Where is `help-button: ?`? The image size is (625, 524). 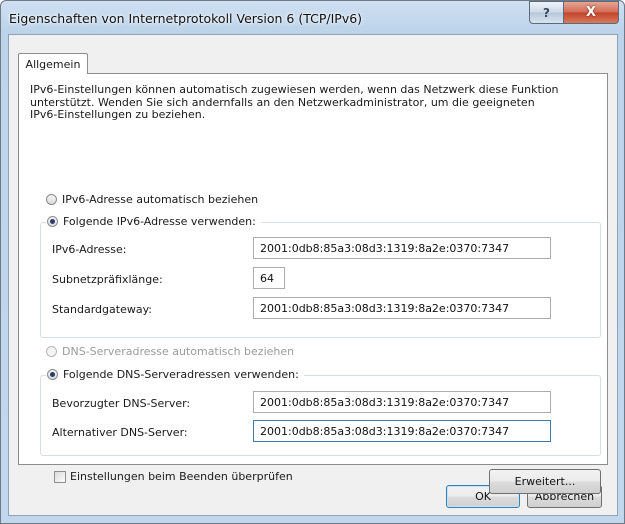
help-button: ? is located at coordinates (546, 12).